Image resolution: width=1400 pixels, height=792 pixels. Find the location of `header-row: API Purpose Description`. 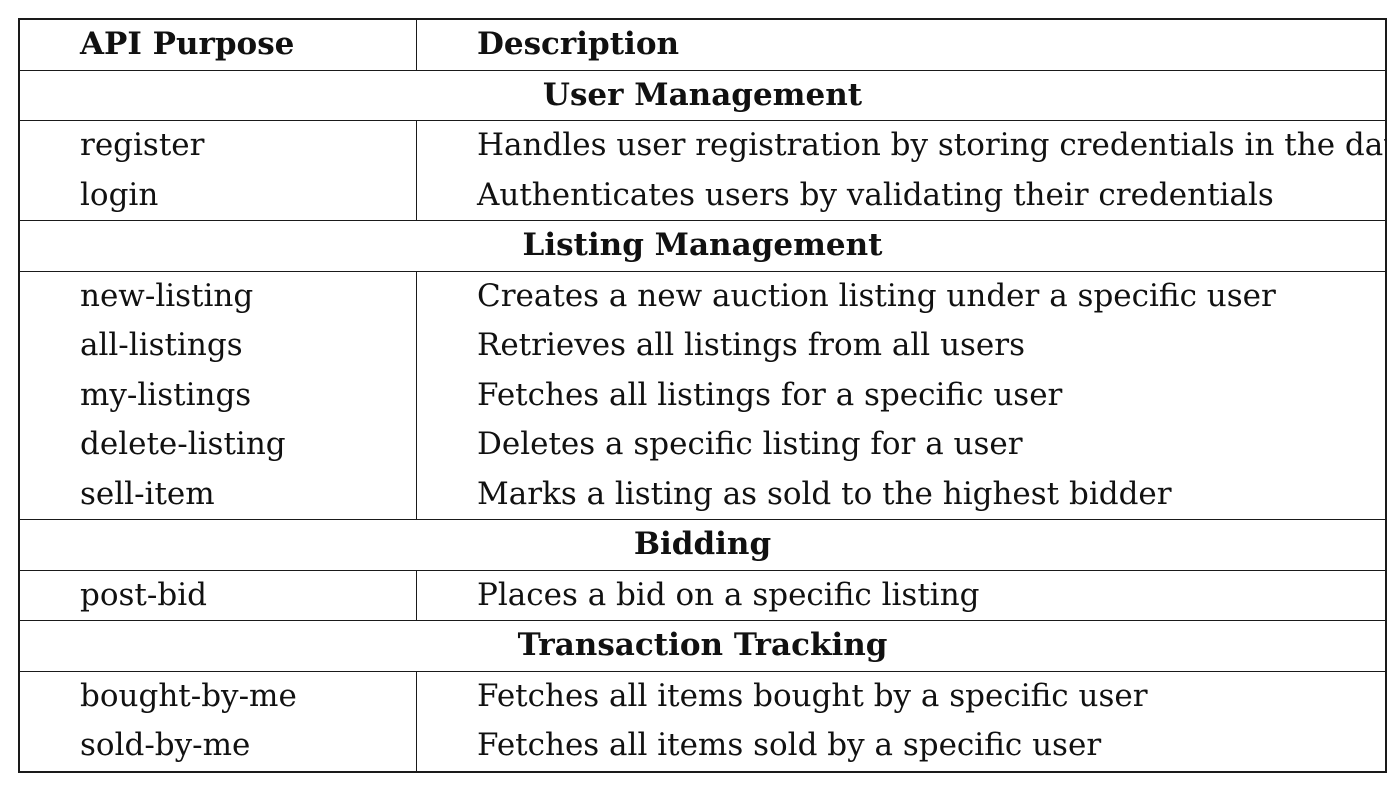

header-row: API Purpose Description is located at coordinates (702, 44).